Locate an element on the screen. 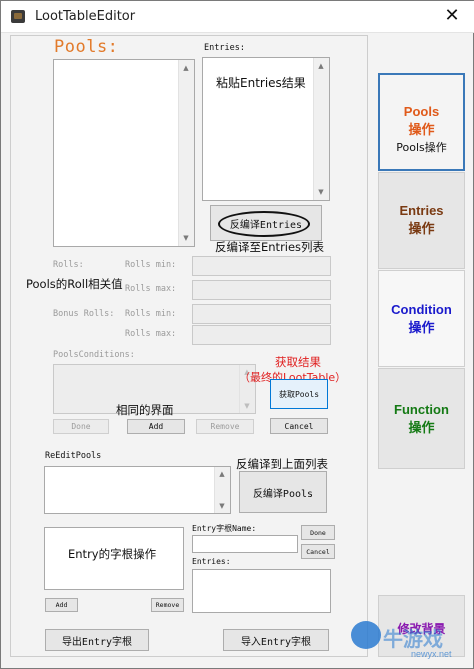  rolls-min-input is located at coordinates (261, 266).